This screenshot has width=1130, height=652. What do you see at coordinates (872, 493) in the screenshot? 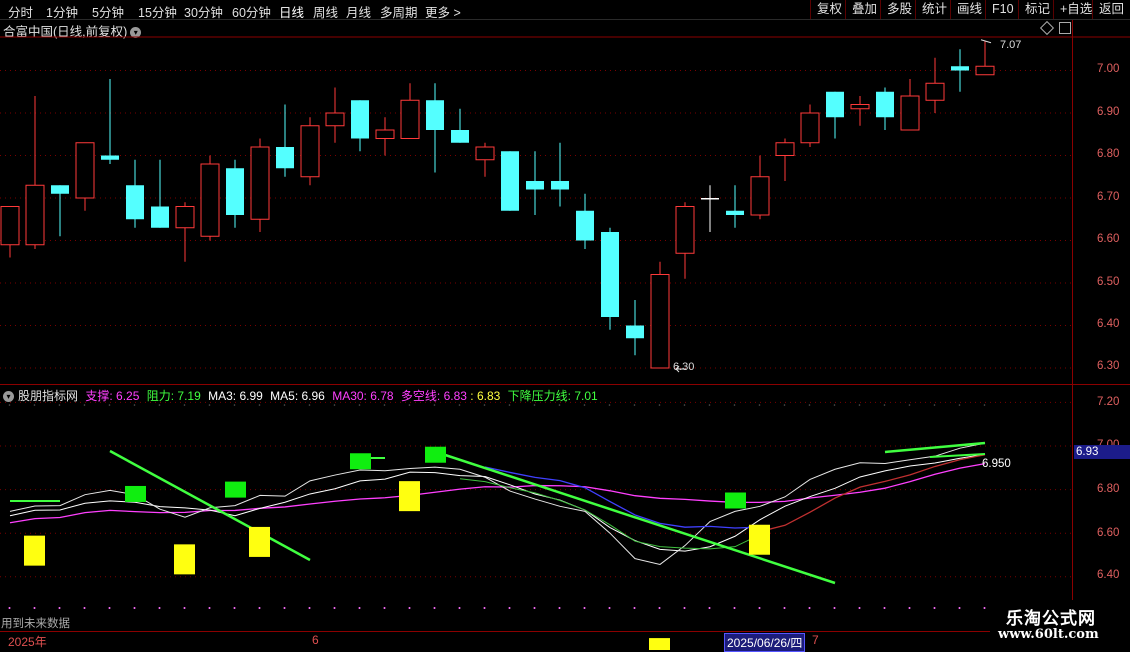
I see `bull-bear-red-line` at bounding box center [872, 493].